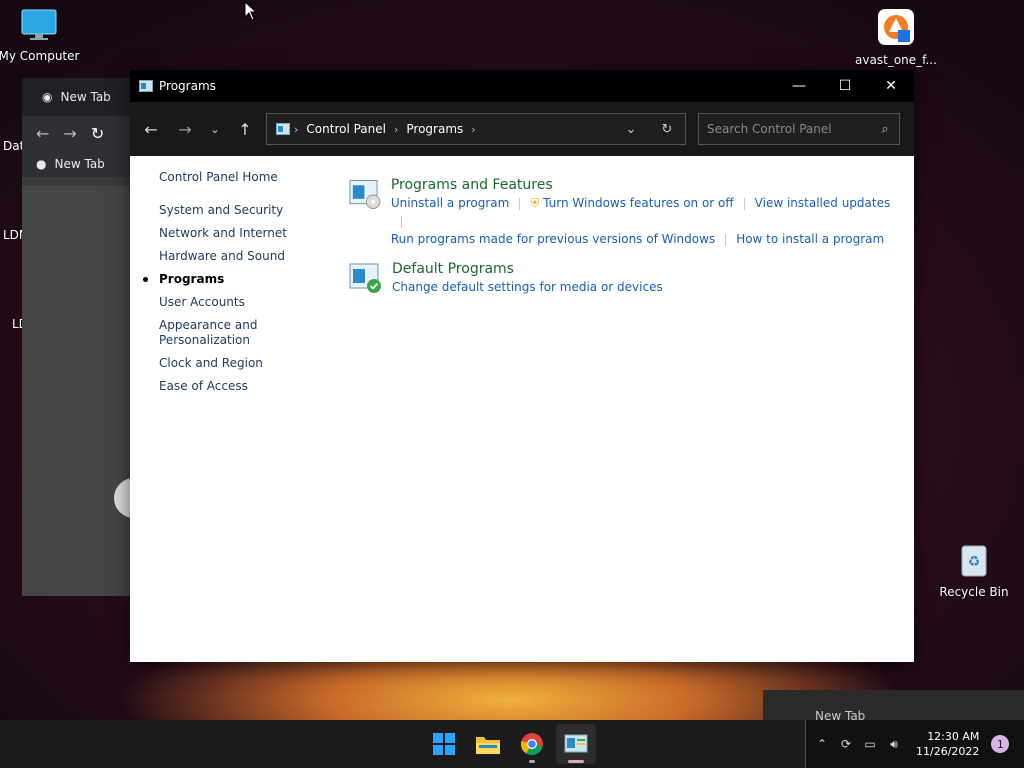 The width and height of the screenshot is (1024, 768). I want to click on chevron-up-icon: ⌃, so click(822, 744).